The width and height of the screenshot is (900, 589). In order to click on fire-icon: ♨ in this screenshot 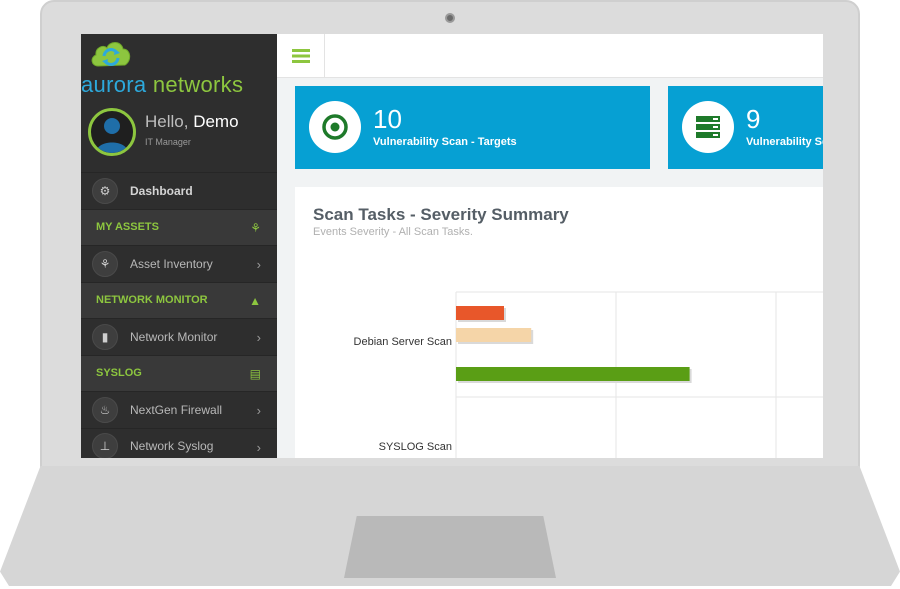, I will do `click(105, 409)`.